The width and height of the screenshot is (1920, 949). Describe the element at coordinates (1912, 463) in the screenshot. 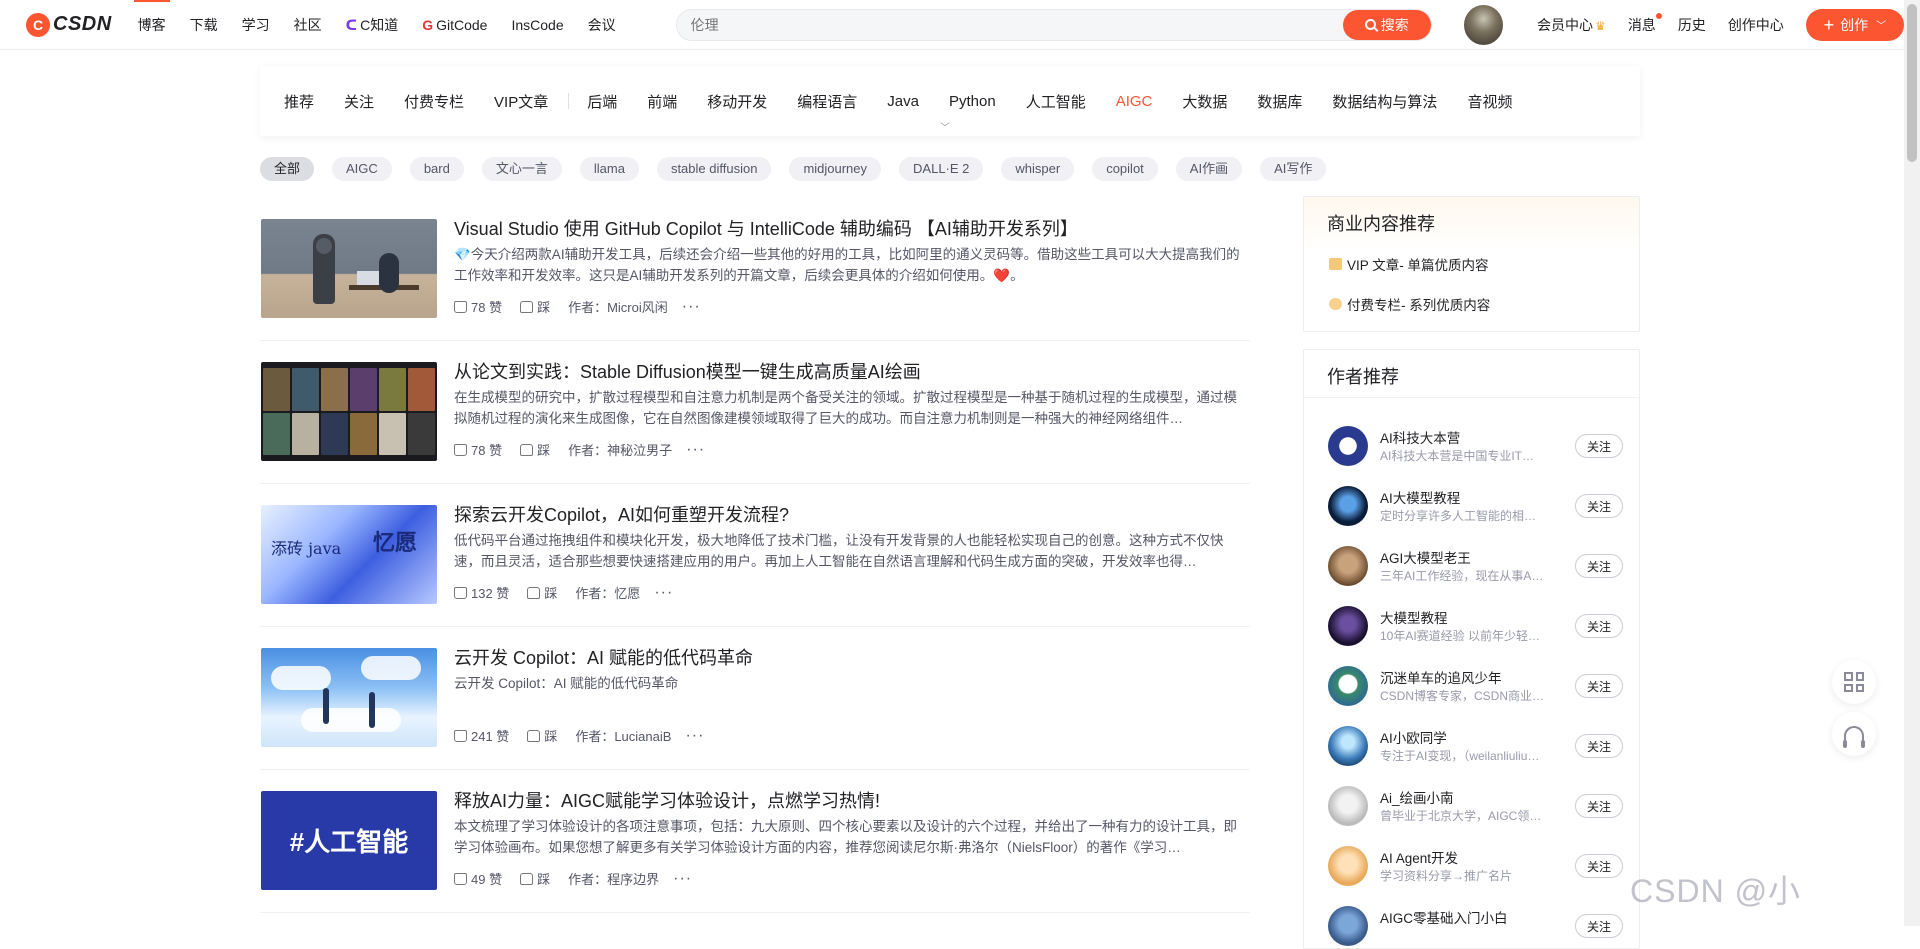

I see `page-scrollbar` at that location.